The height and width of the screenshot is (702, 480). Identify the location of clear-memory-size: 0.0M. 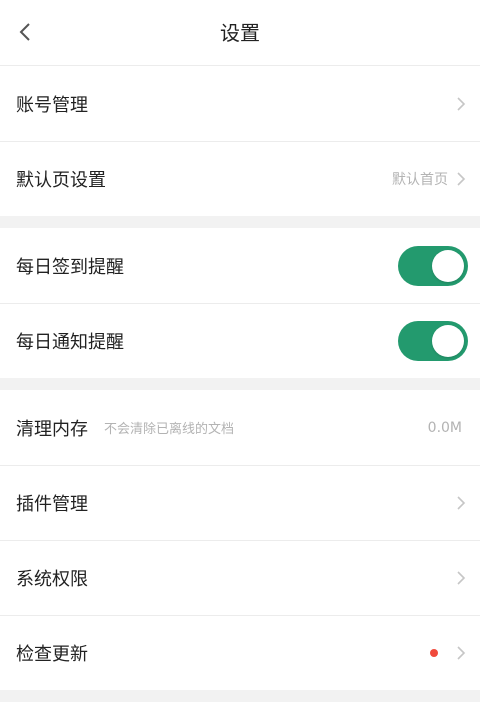
(444, 427).